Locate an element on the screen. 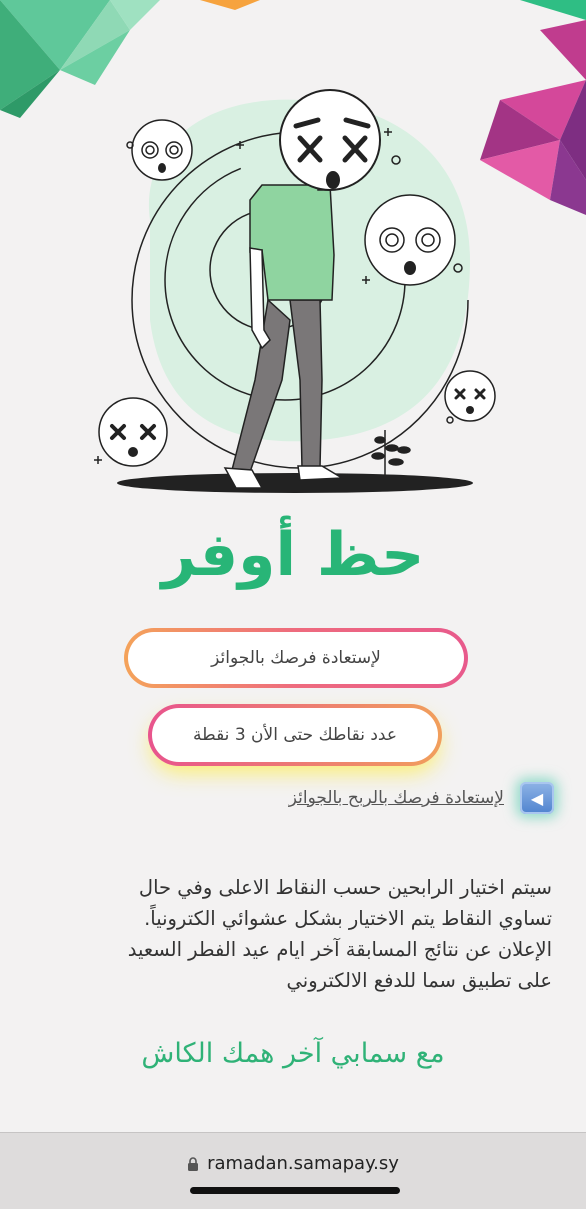 This screenshot has width=586, height=1209. restore-chances-link-row: لإستعادة فرصك بالربح بالجوائز ◀ is located at coordinates (385, 798).